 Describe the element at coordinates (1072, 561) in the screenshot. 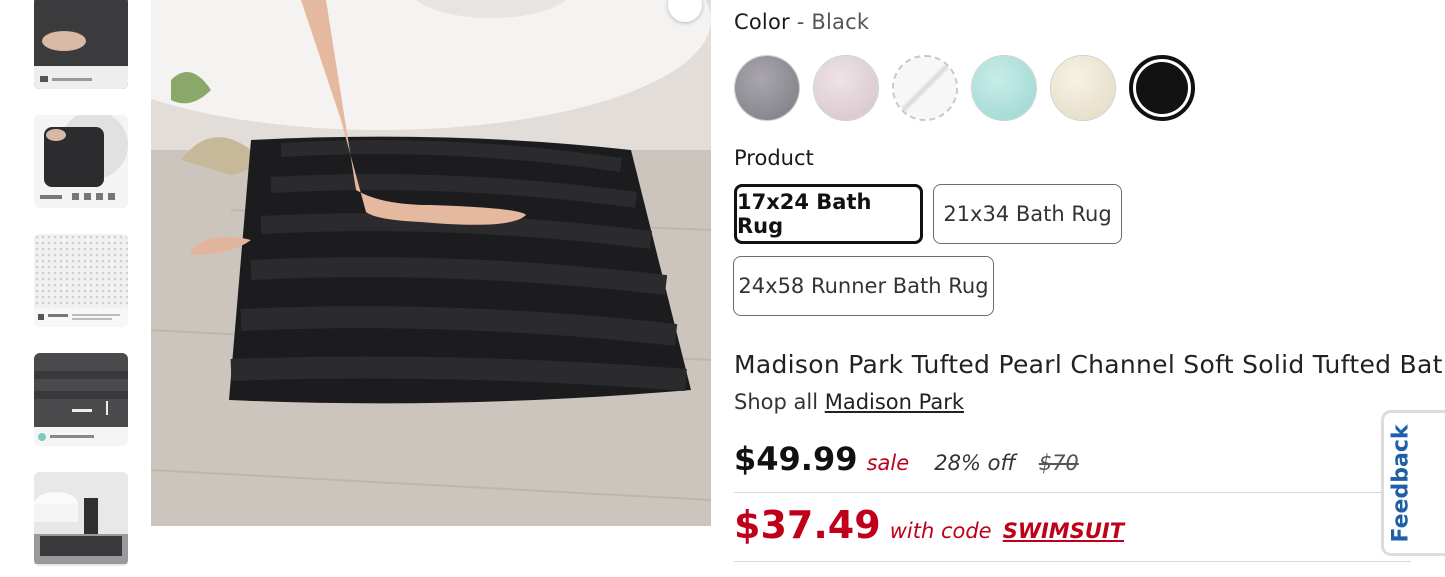

I see `coupon-divider` at that location.